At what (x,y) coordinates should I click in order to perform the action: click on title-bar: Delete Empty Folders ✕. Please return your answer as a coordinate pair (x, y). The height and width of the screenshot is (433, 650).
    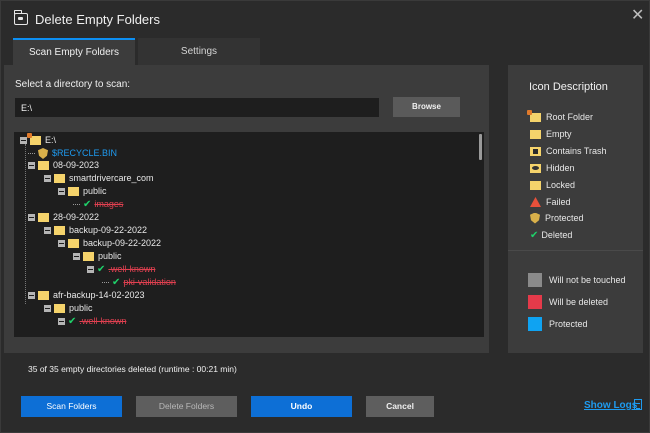
    Looking at the image, I should click on (325, 19).